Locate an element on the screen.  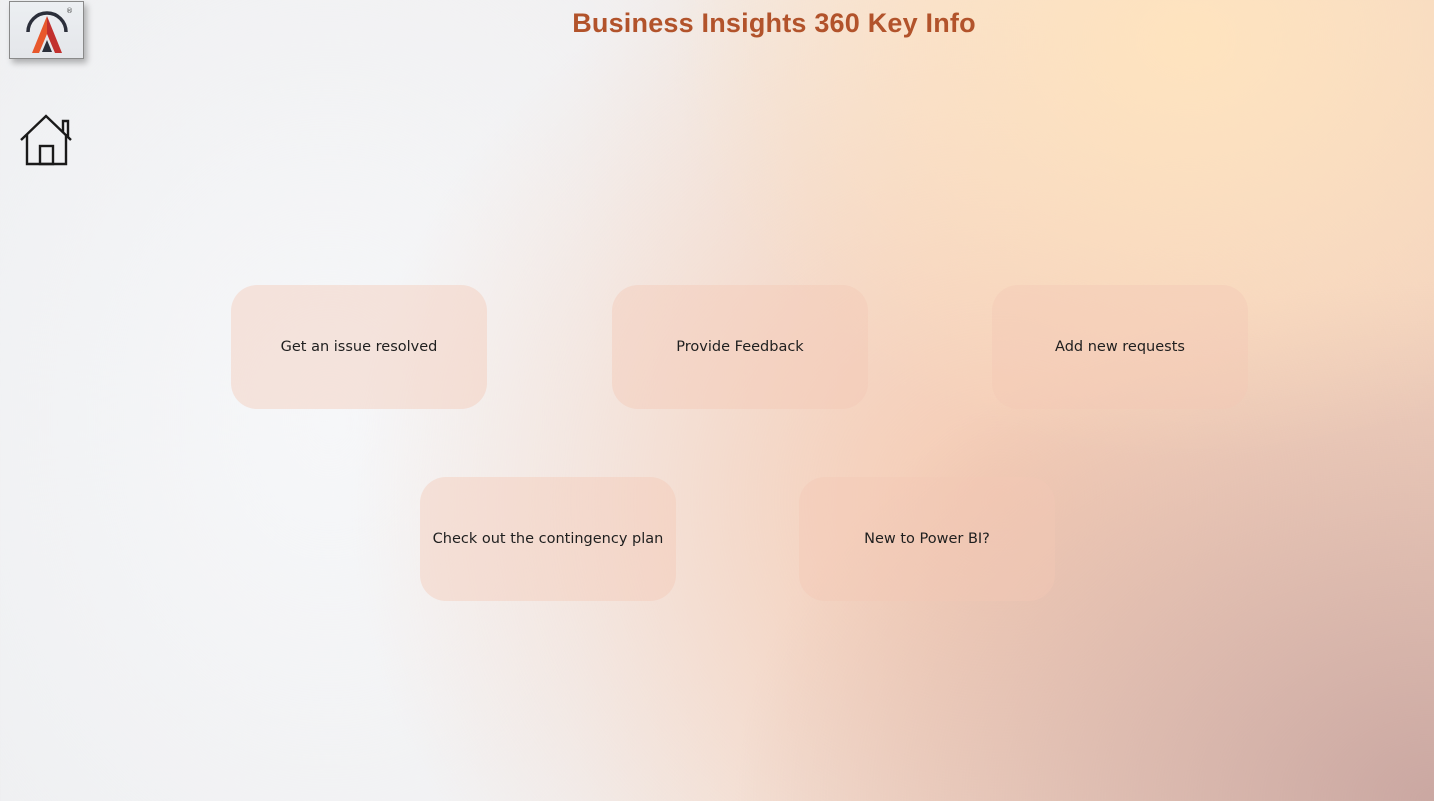
home-icon is located at coordinates (46, 140).